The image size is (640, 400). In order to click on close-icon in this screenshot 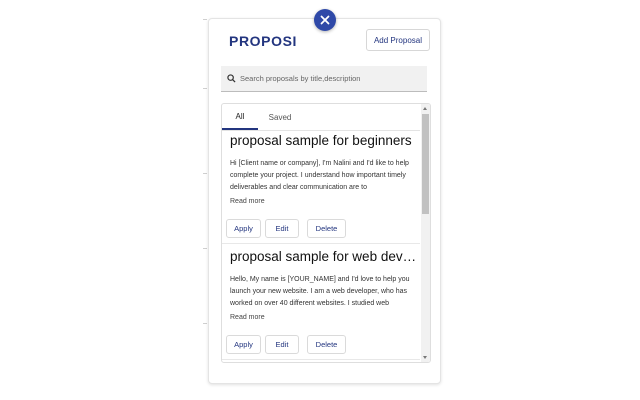, I will do `click(325, 20)`.